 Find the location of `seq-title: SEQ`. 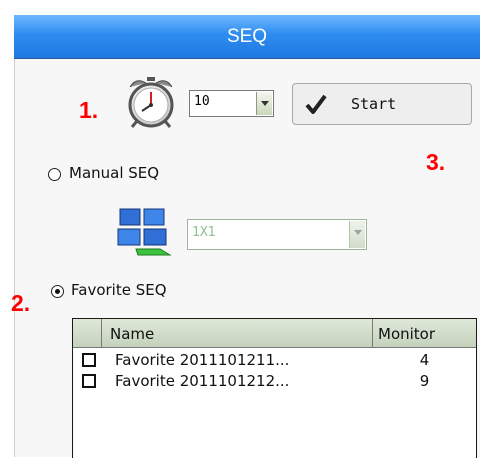

seq-title: SEQ is located at coordinates (247, 36).